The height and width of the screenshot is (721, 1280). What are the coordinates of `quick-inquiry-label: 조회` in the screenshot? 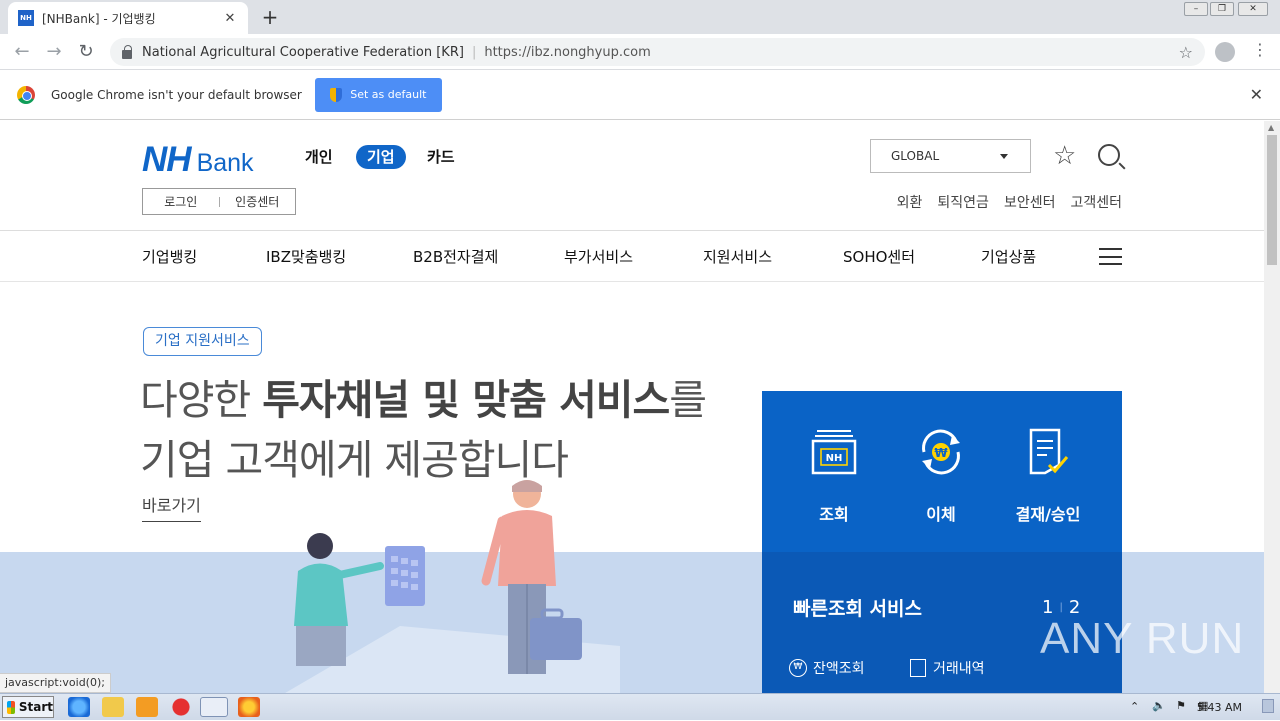 It's located at (834, 514).